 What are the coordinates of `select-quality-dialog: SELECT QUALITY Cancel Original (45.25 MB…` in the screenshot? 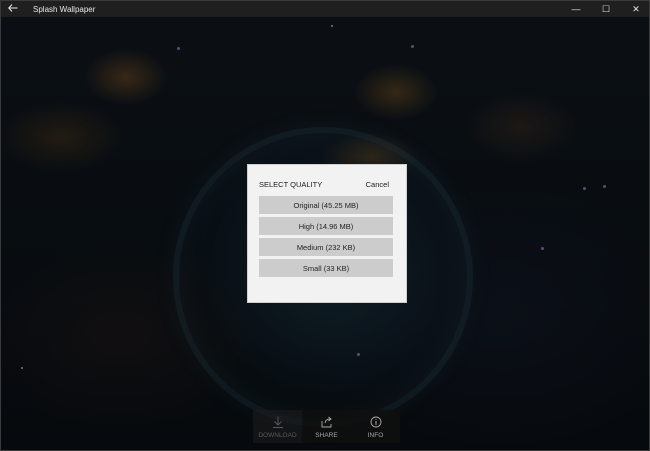 It's located at (327, 233).